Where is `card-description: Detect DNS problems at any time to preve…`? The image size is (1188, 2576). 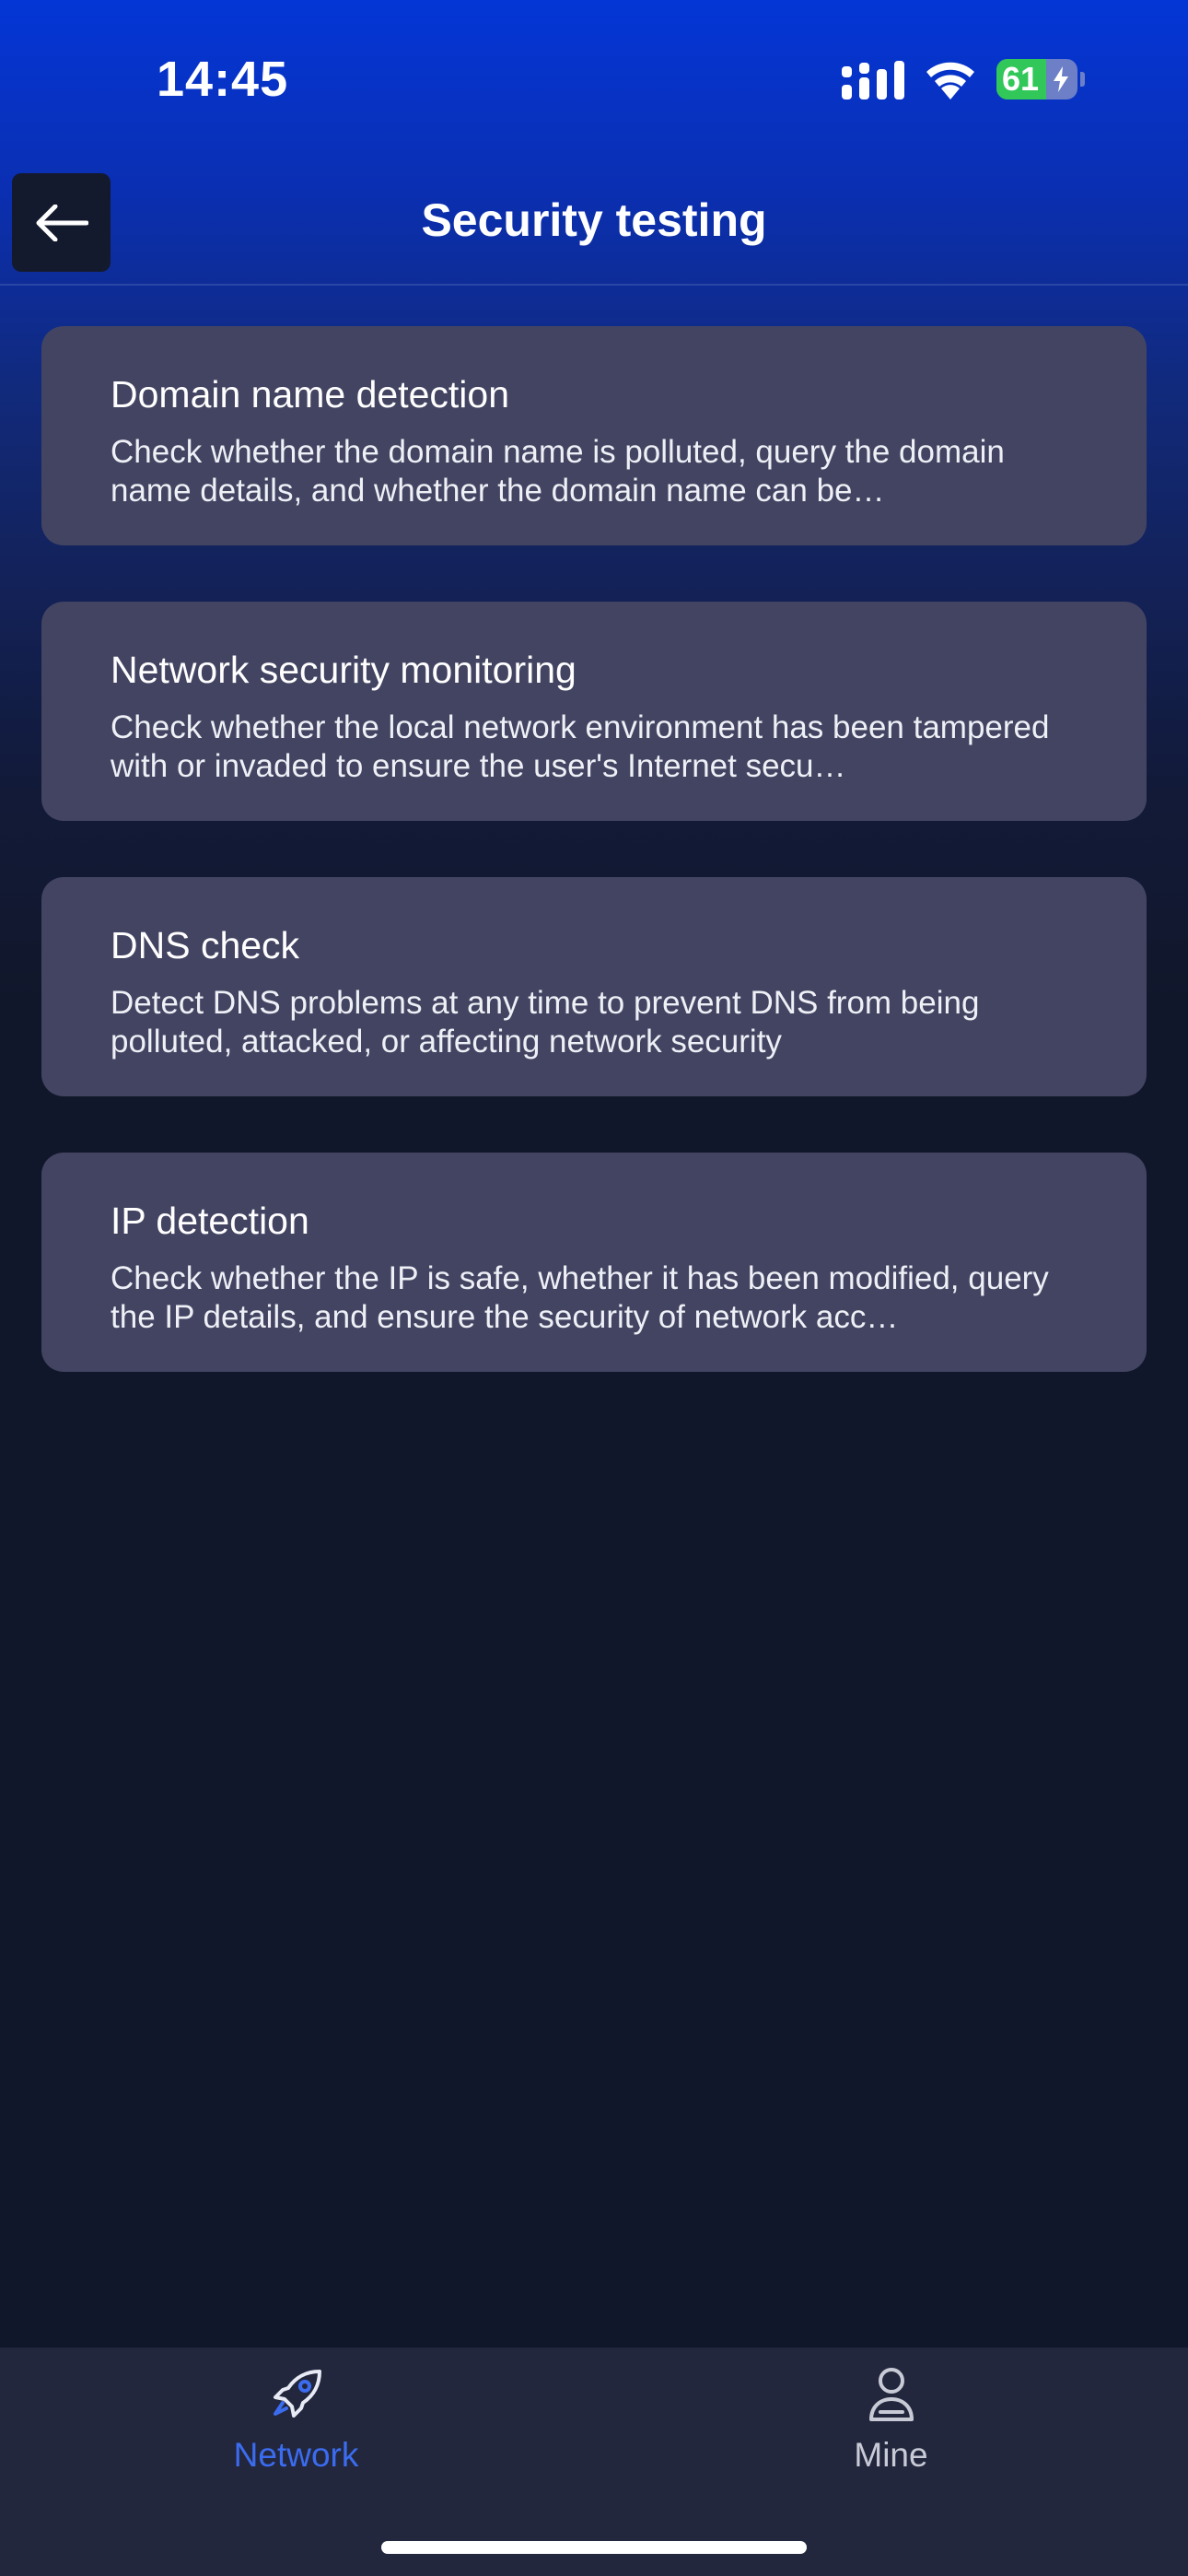 card-description: Detect DNS problems at any time to preve… is located at coordinates (545, 1022).